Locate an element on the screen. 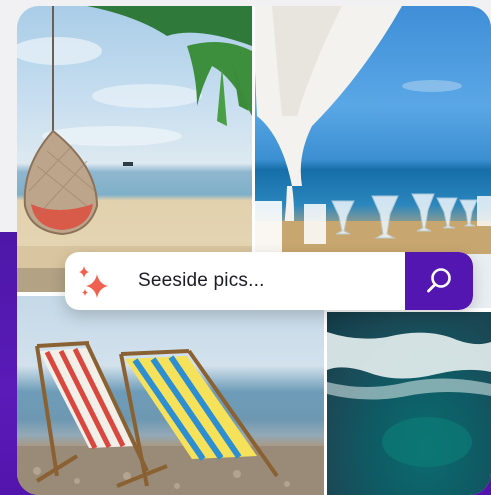  aerial-ocean-image is located at coordinates (409, 403).